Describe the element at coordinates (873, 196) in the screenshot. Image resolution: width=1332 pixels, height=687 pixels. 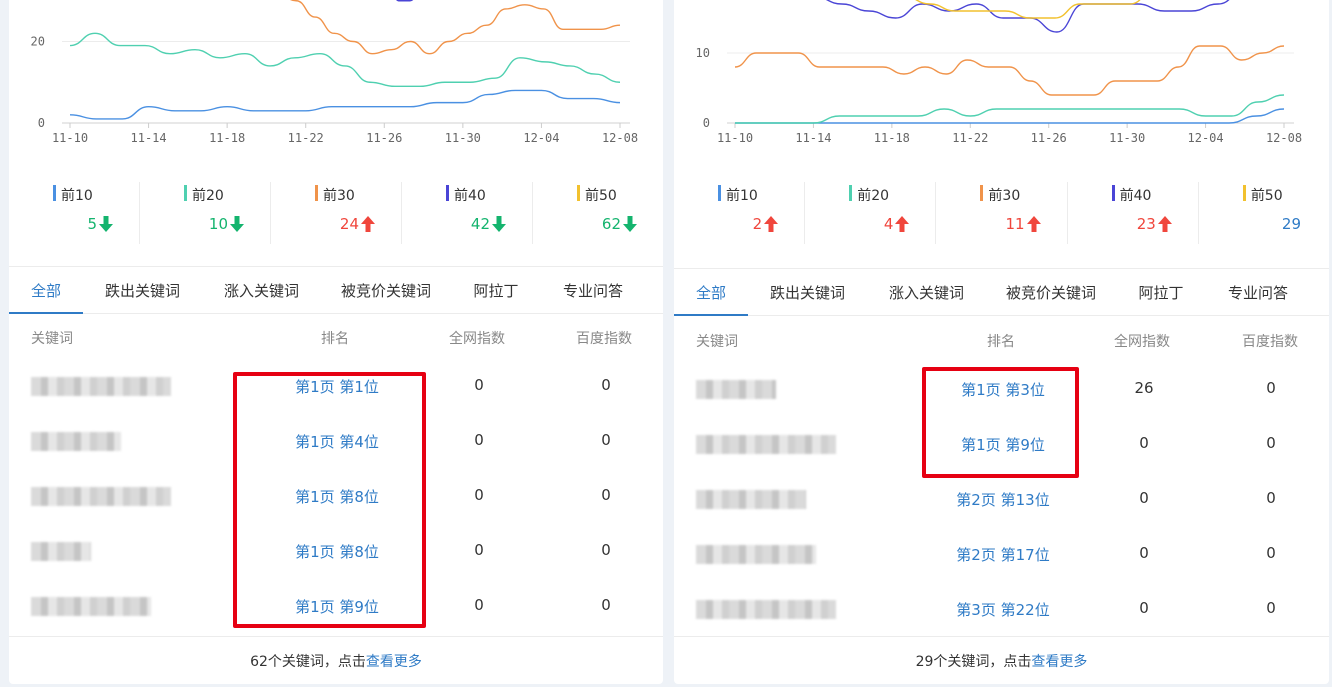
I see `stat-label: 前20` at that location.